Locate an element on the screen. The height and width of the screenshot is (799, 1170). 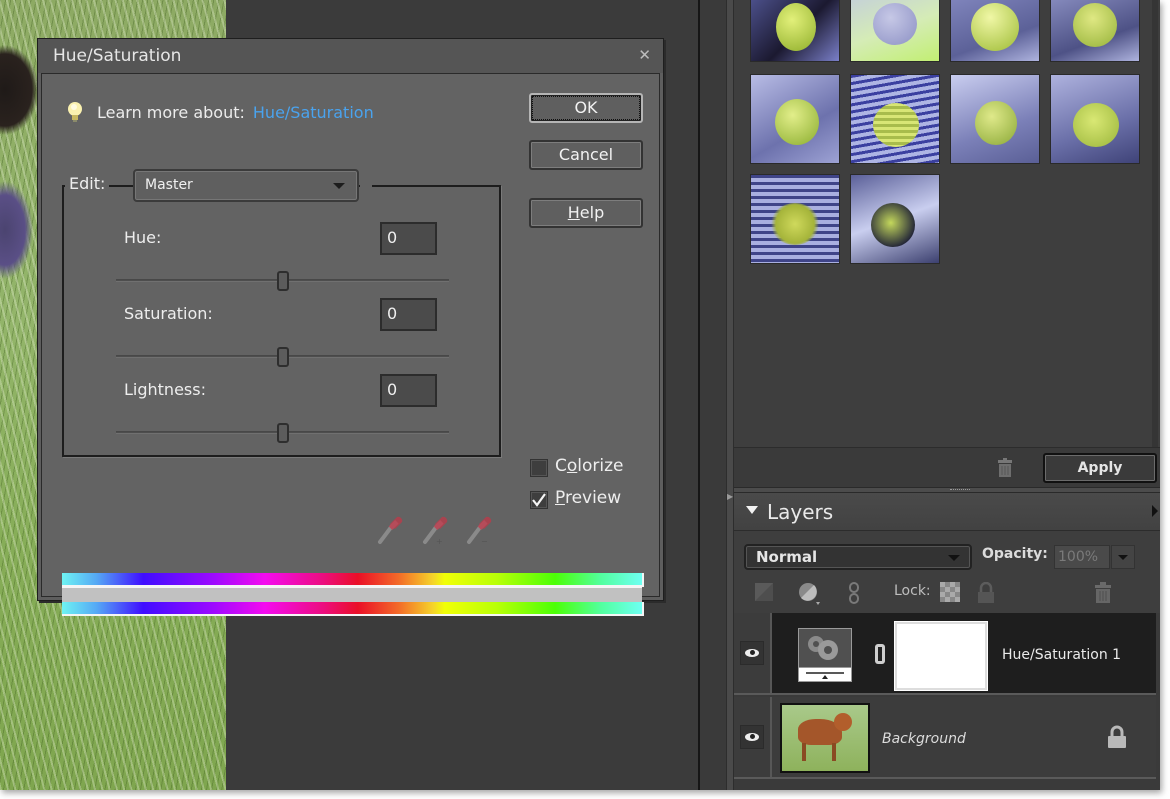
preview-label-end: review is located at coordinates (593, 498).